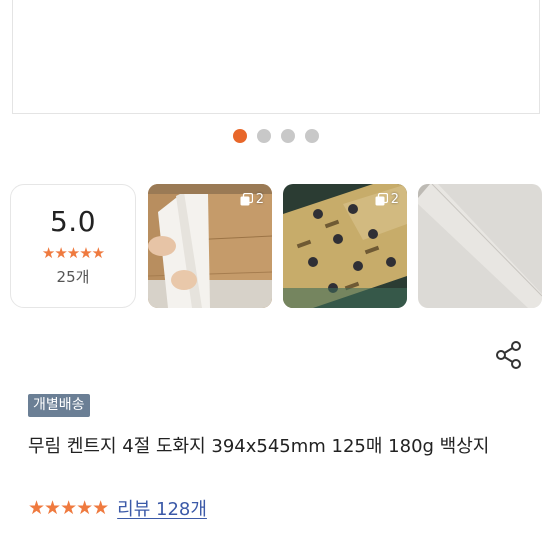 This screenshot has width=554, height=554. I want to click on rating-score: 5.0, so click(73, 221).